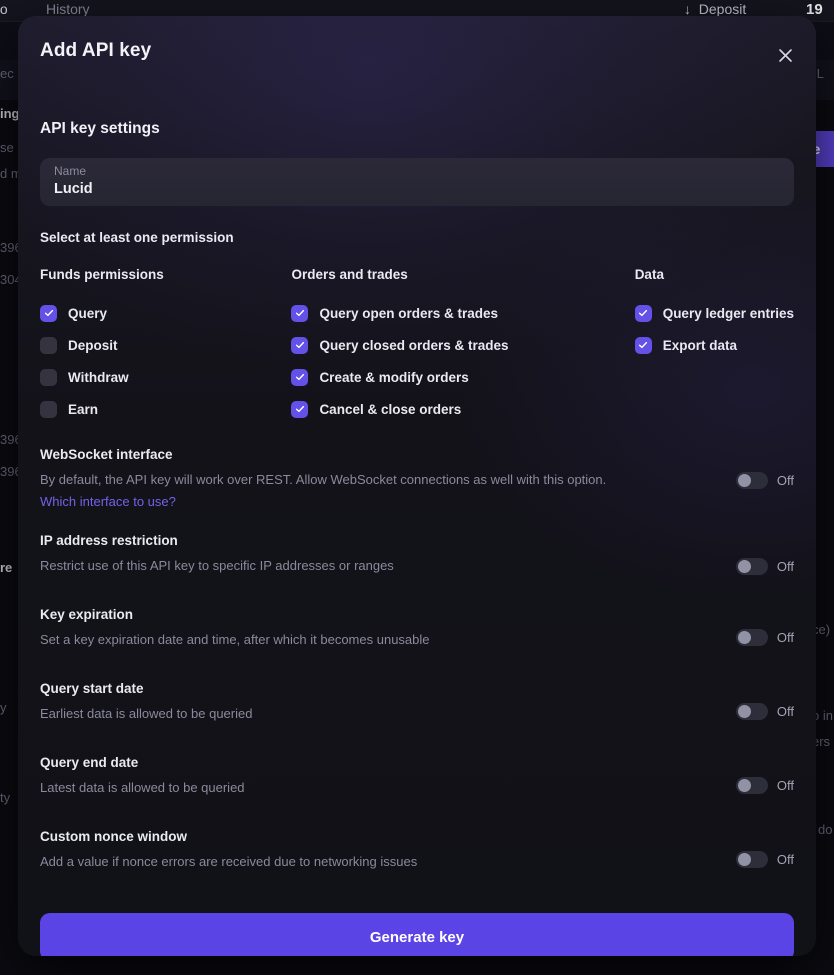 The image size is (834, 975). What do you see at coordinates (7, 147) in the screenshot?
I see `bg-text-fragment: se` at bounding box center [7, 147].